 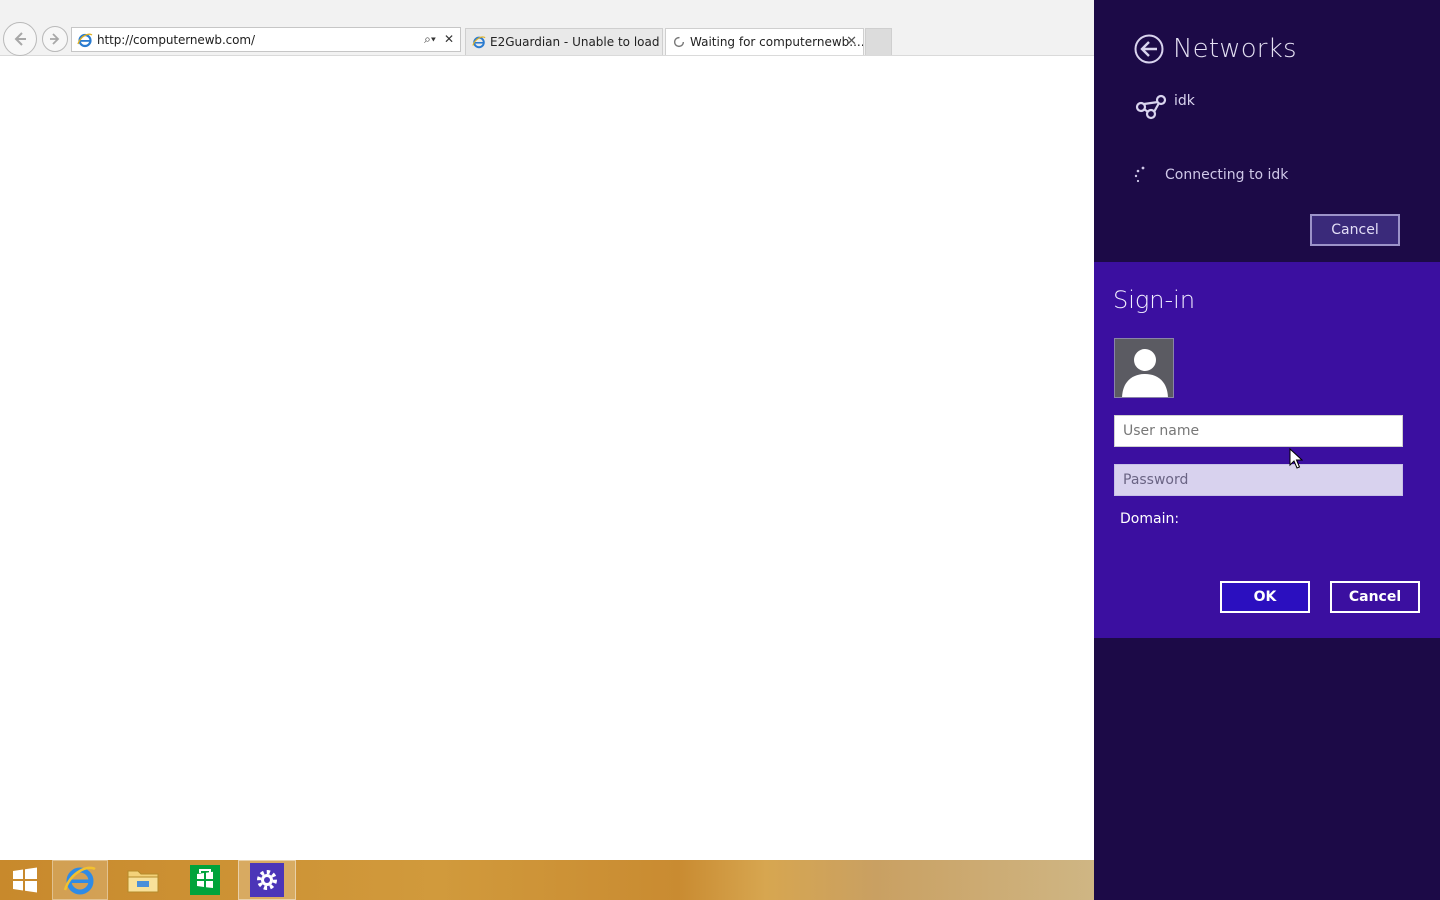 I want to click on connecting-text: Connecting to idk, so click(x=1227, y=175).